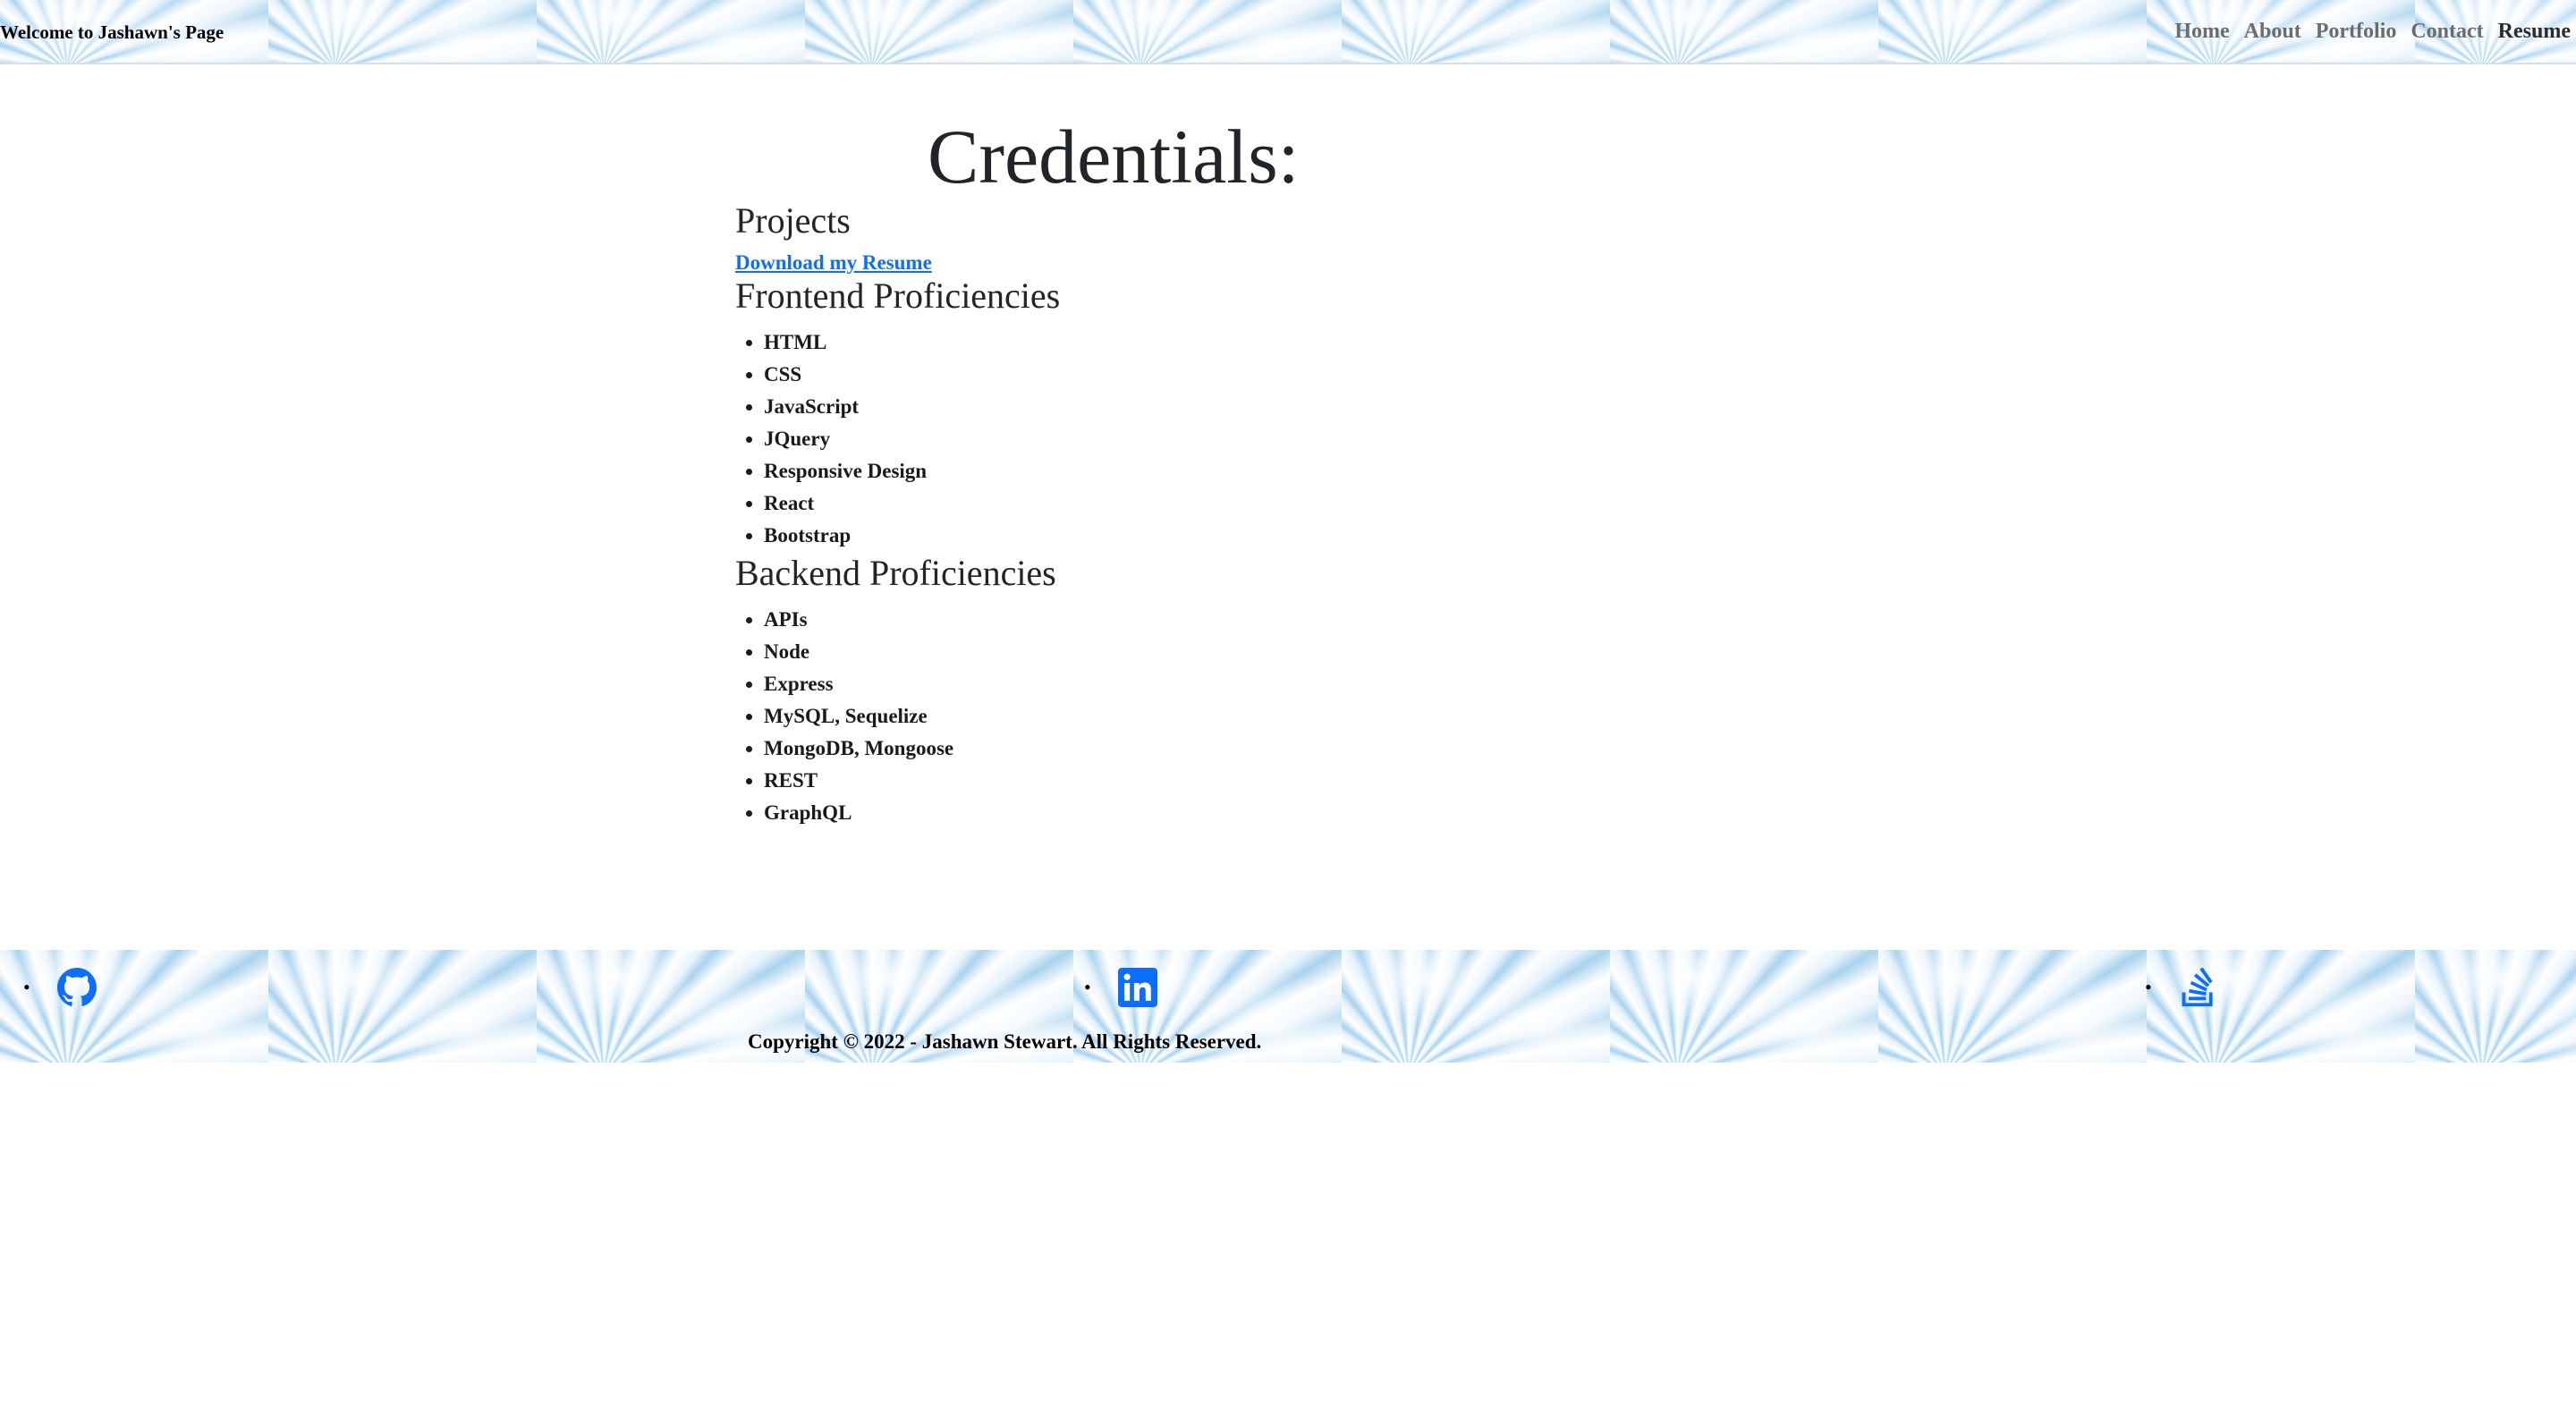 The height and width of the screenshot is (1415, 2576). I want to click on list-item: Responsive Design, so click(1304, 471).